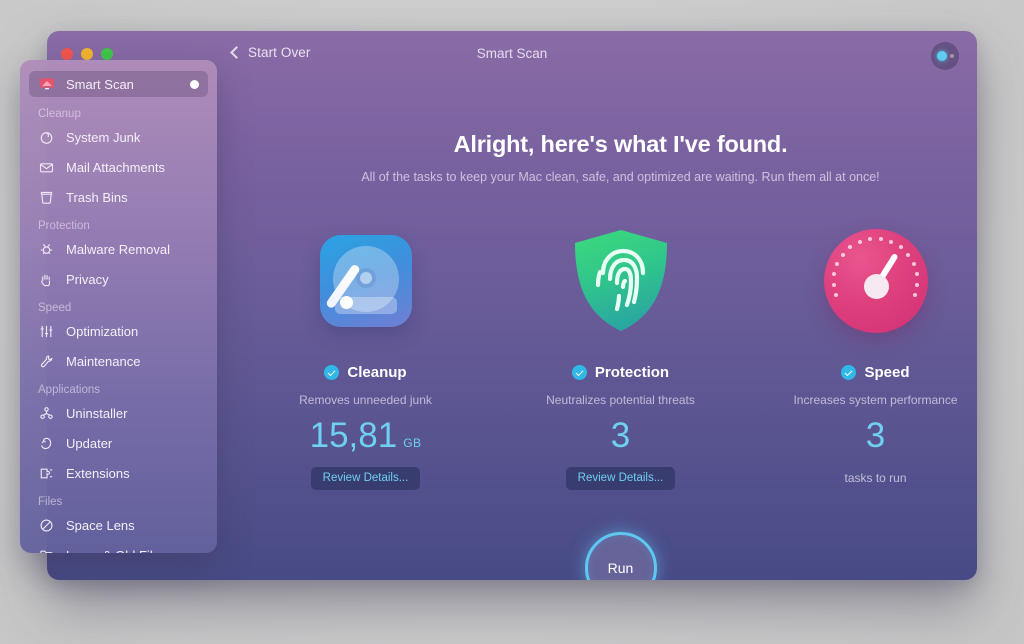 The width and height of the screenshot is (1024, 644). Describe the element at coordinates (46, 137) in the screenshot. I see `junk-icon` at that location.